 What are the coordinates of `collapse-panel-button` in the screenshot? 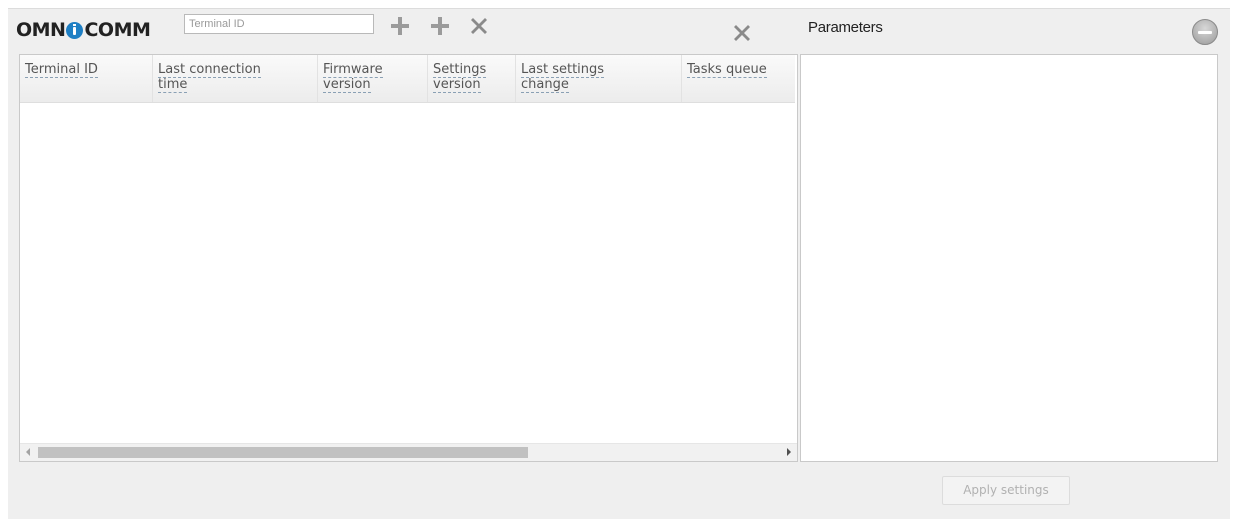 It's located at (1205, 32).